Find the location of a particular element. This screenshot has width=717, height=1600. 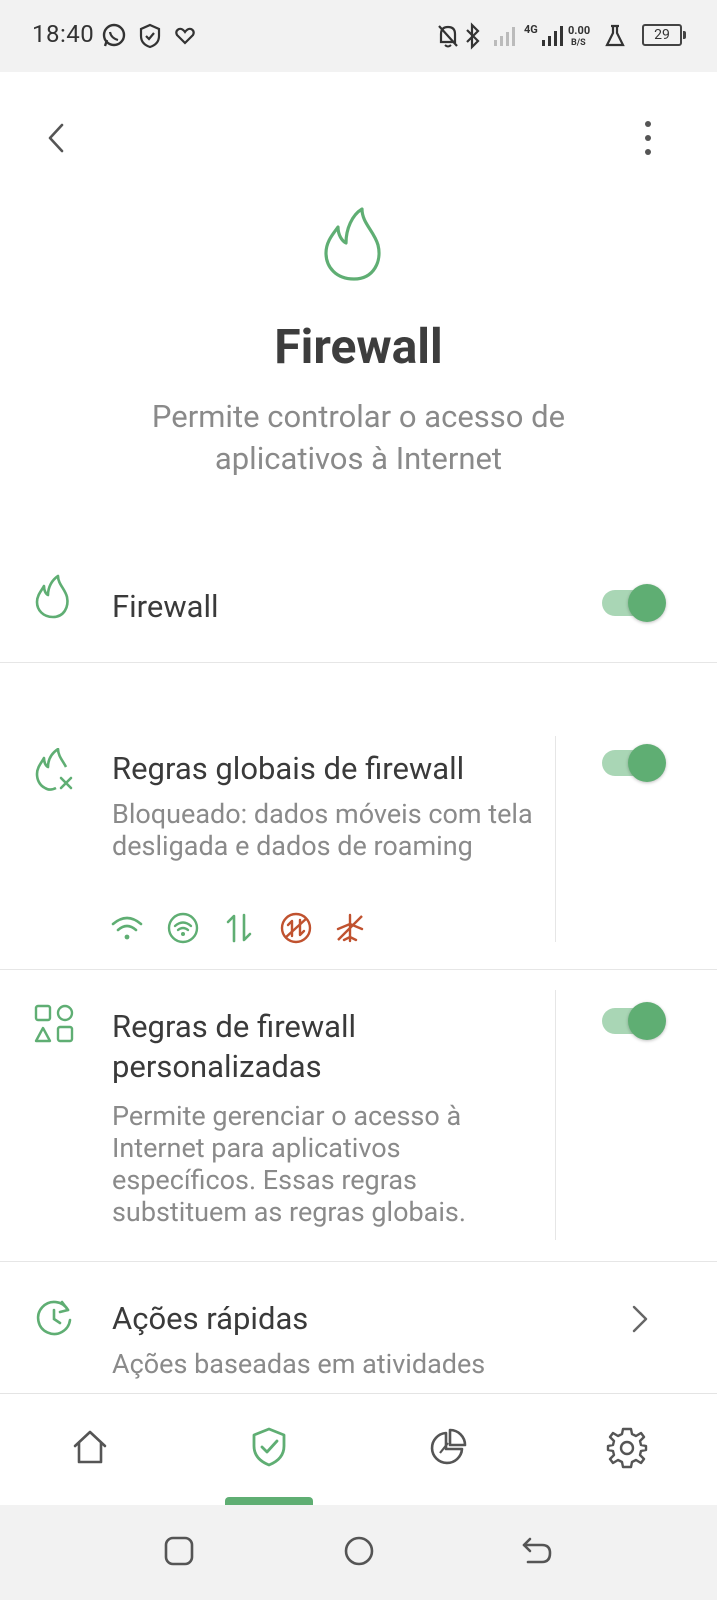

nav-settings is located at coordinates (626, 1449).